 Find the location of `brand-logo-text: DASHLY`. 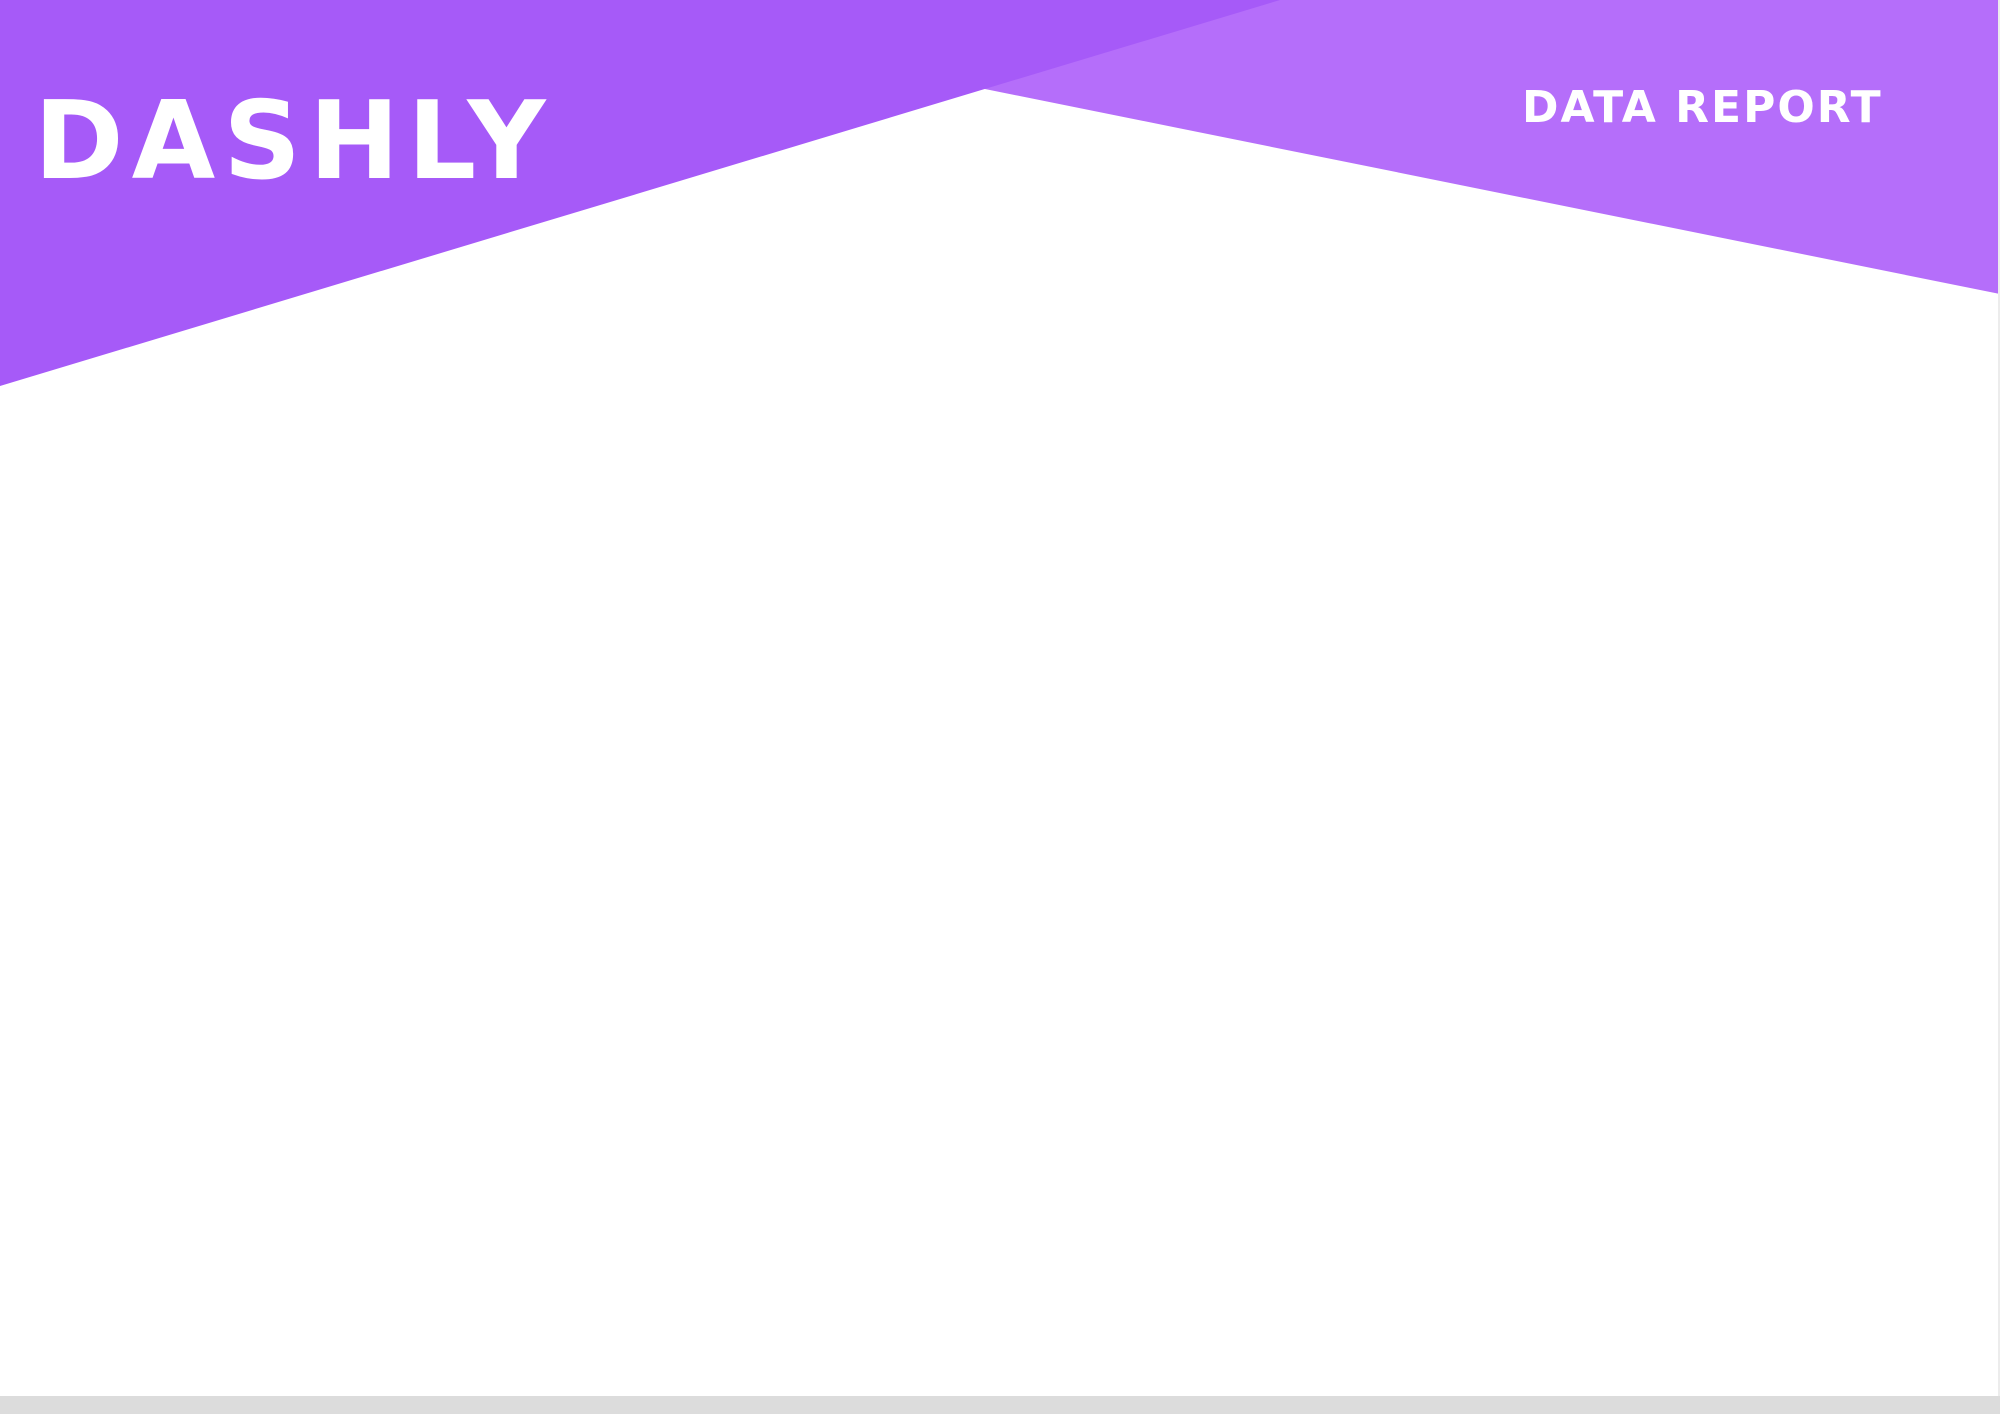

brand-logo-text: DASHLY is located at coordinates (294, 141).